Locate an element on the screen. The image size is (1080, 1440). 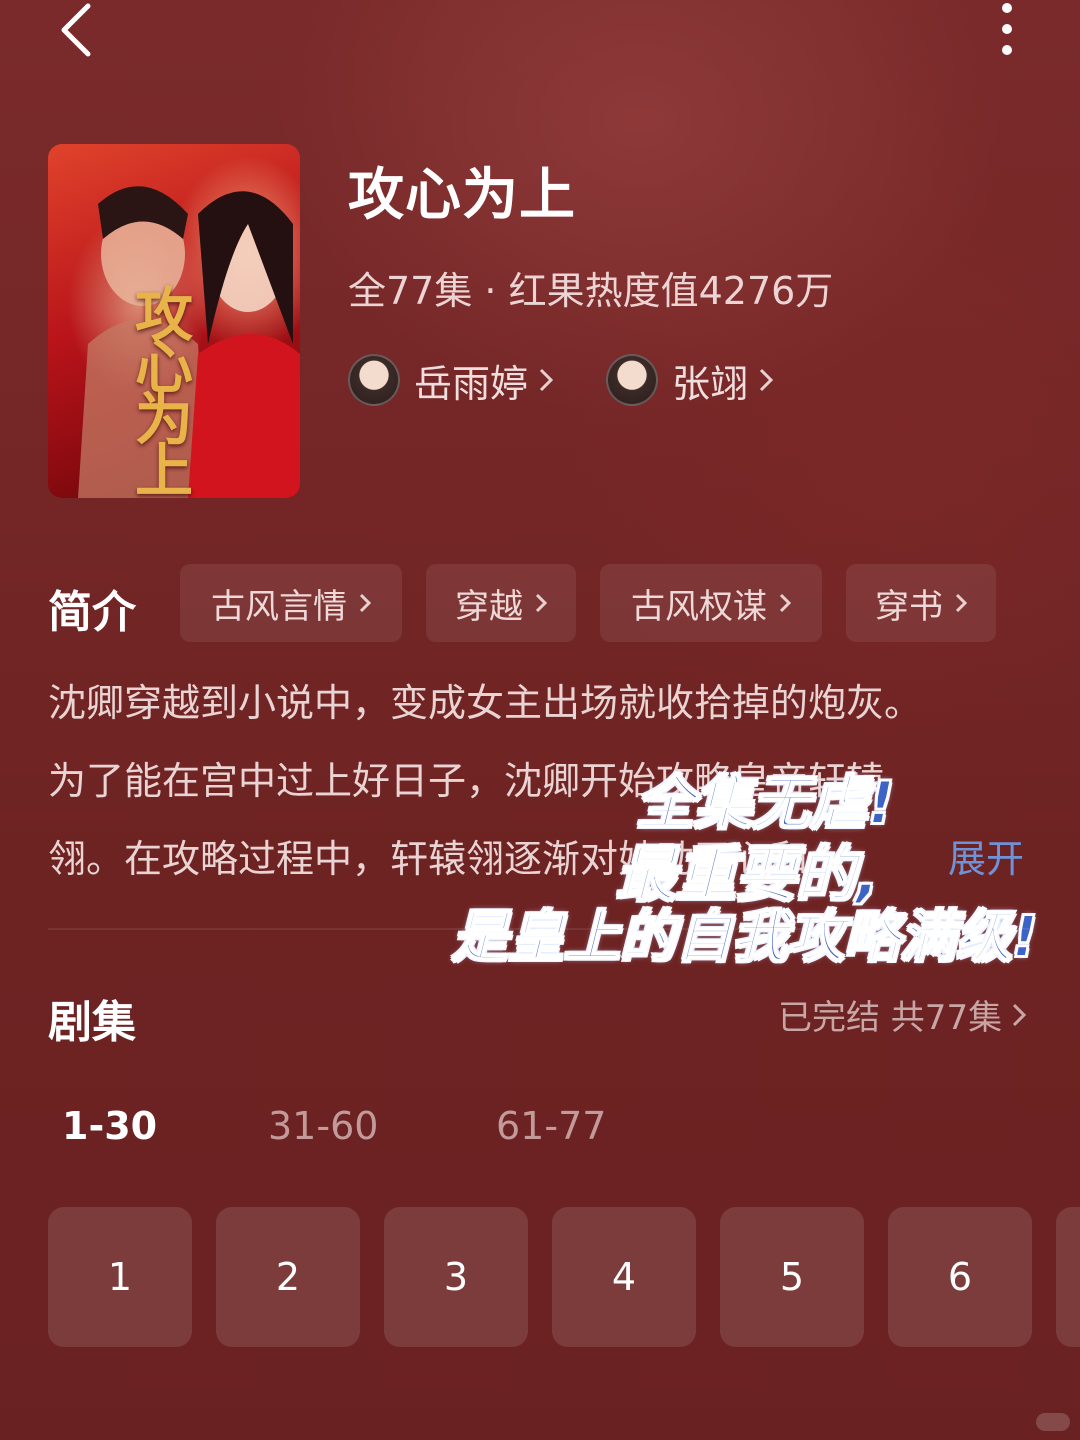
drama-poster: 攻心为上 is located at coordinates (174, 321).